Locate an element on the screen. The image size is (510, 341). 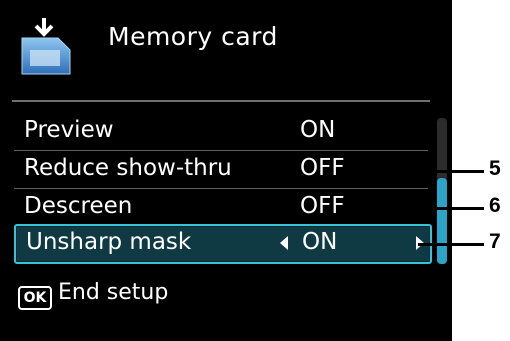
page-title: Memory card is located at coordinates (193, 36).